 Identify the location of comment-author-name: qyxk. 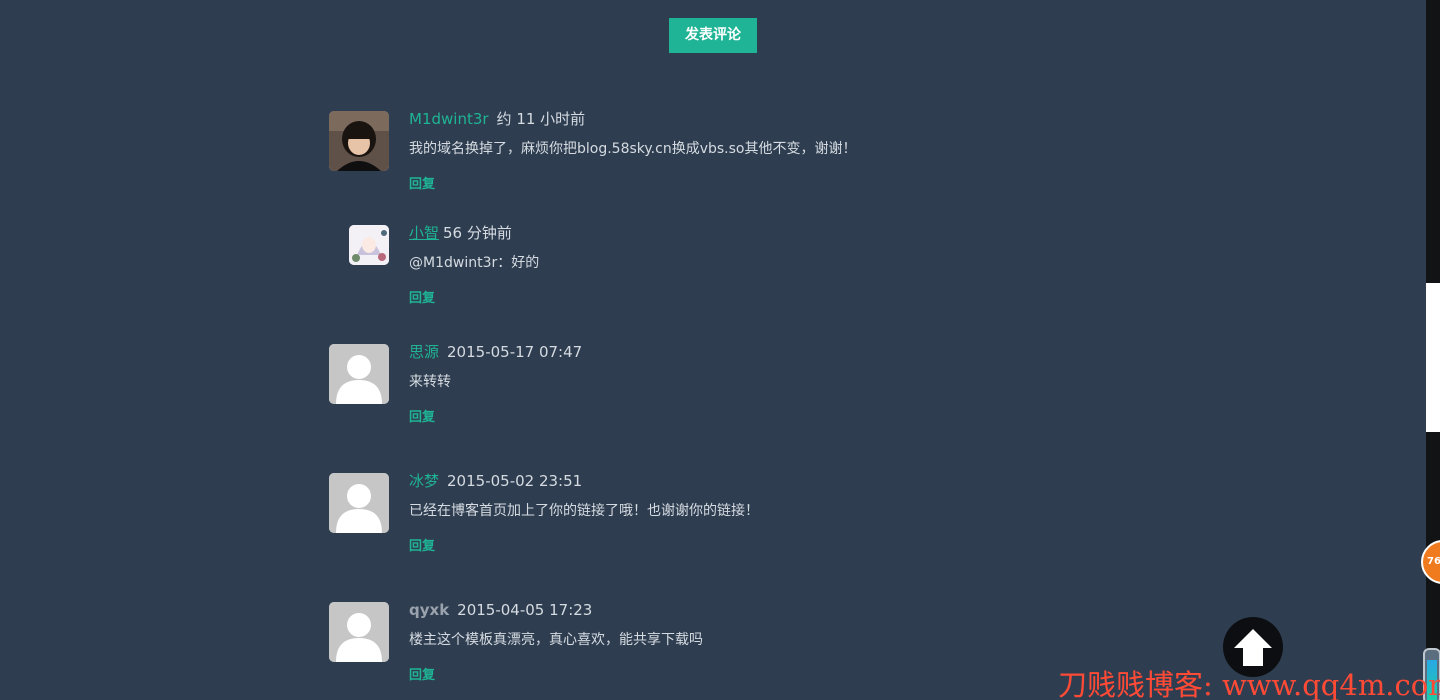
(429, 610).